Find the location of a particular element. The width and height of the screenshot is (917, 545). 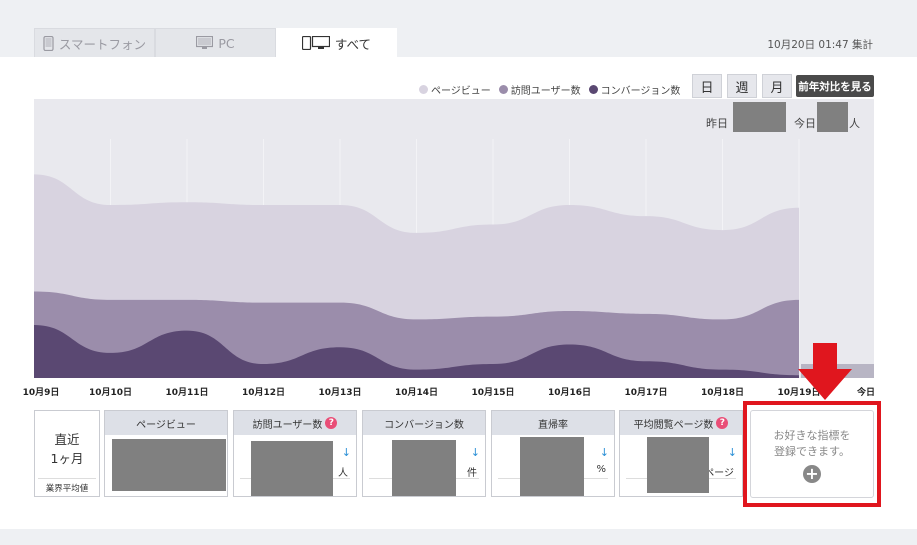

metric-card-header: 平均閲覧ページ数? is located at coordinates (681, 423).